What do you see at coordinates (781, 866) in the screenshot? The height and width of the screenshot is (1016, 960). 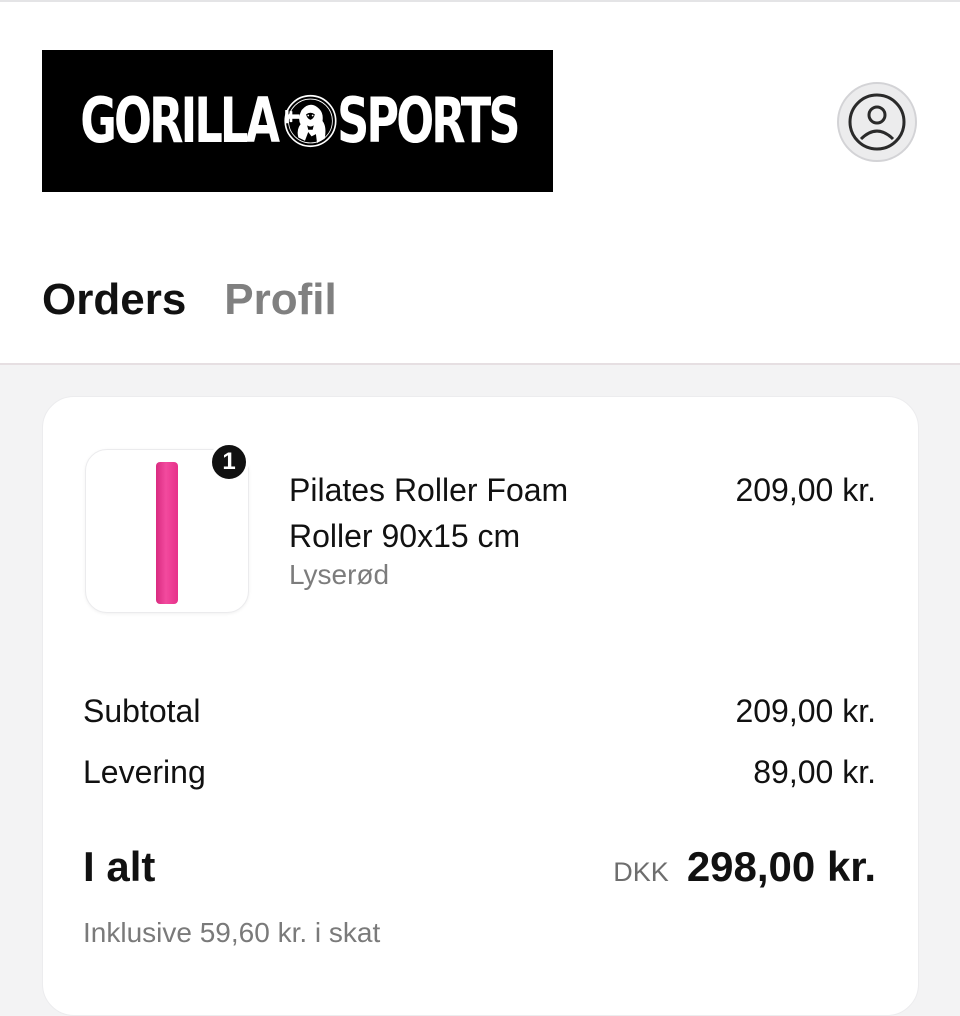 I see `total-amount: 298,00 kr.` at bounding box center [781, 866].